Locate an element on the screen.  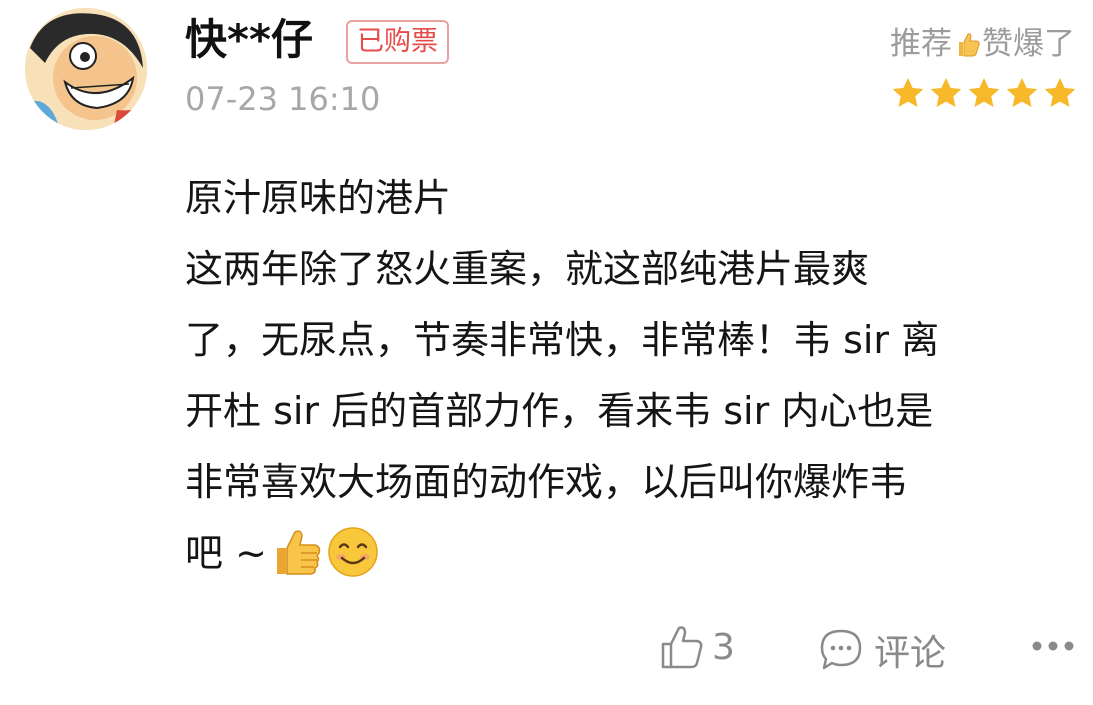
star-rating is located at coordinates (984, 93).